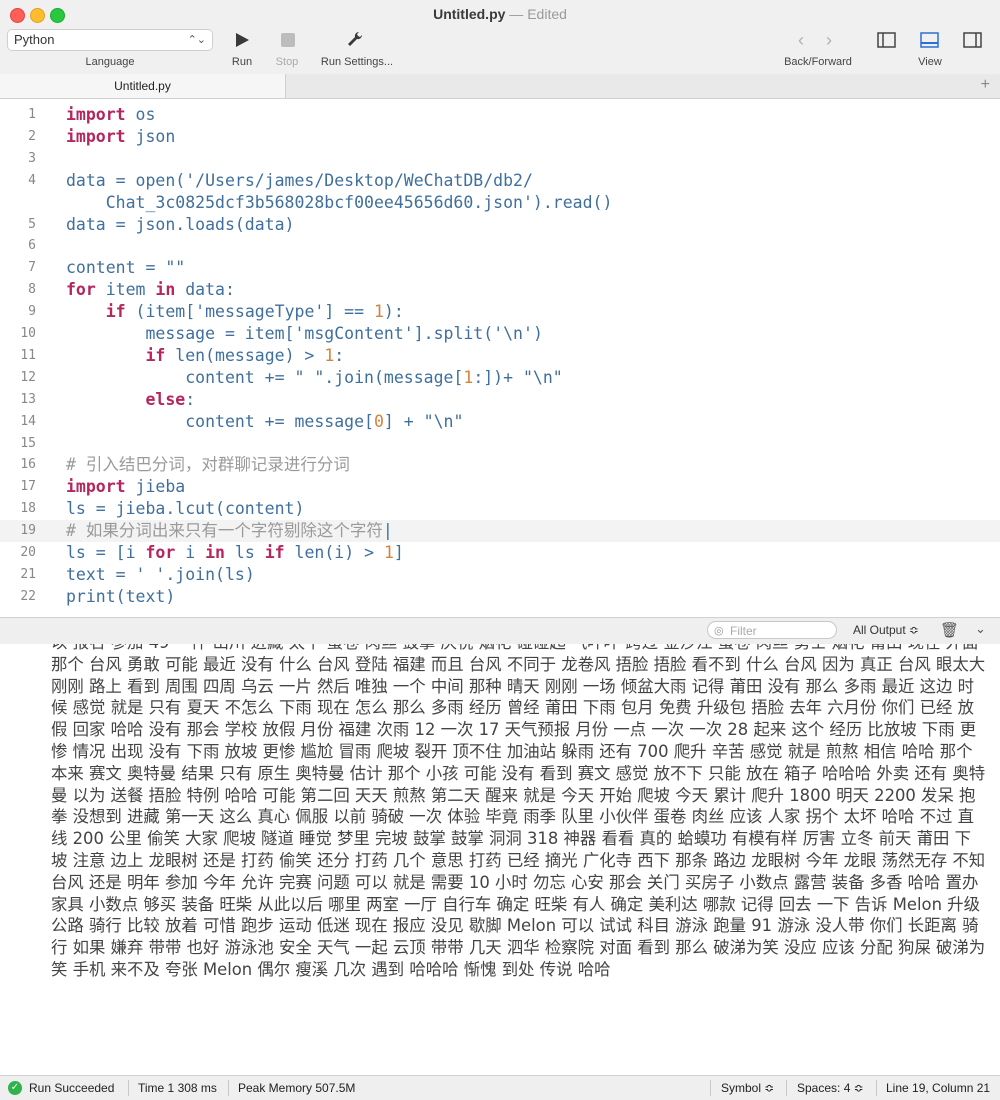  I want to click on run-status: Run Succeeded, so click(72, 1088).